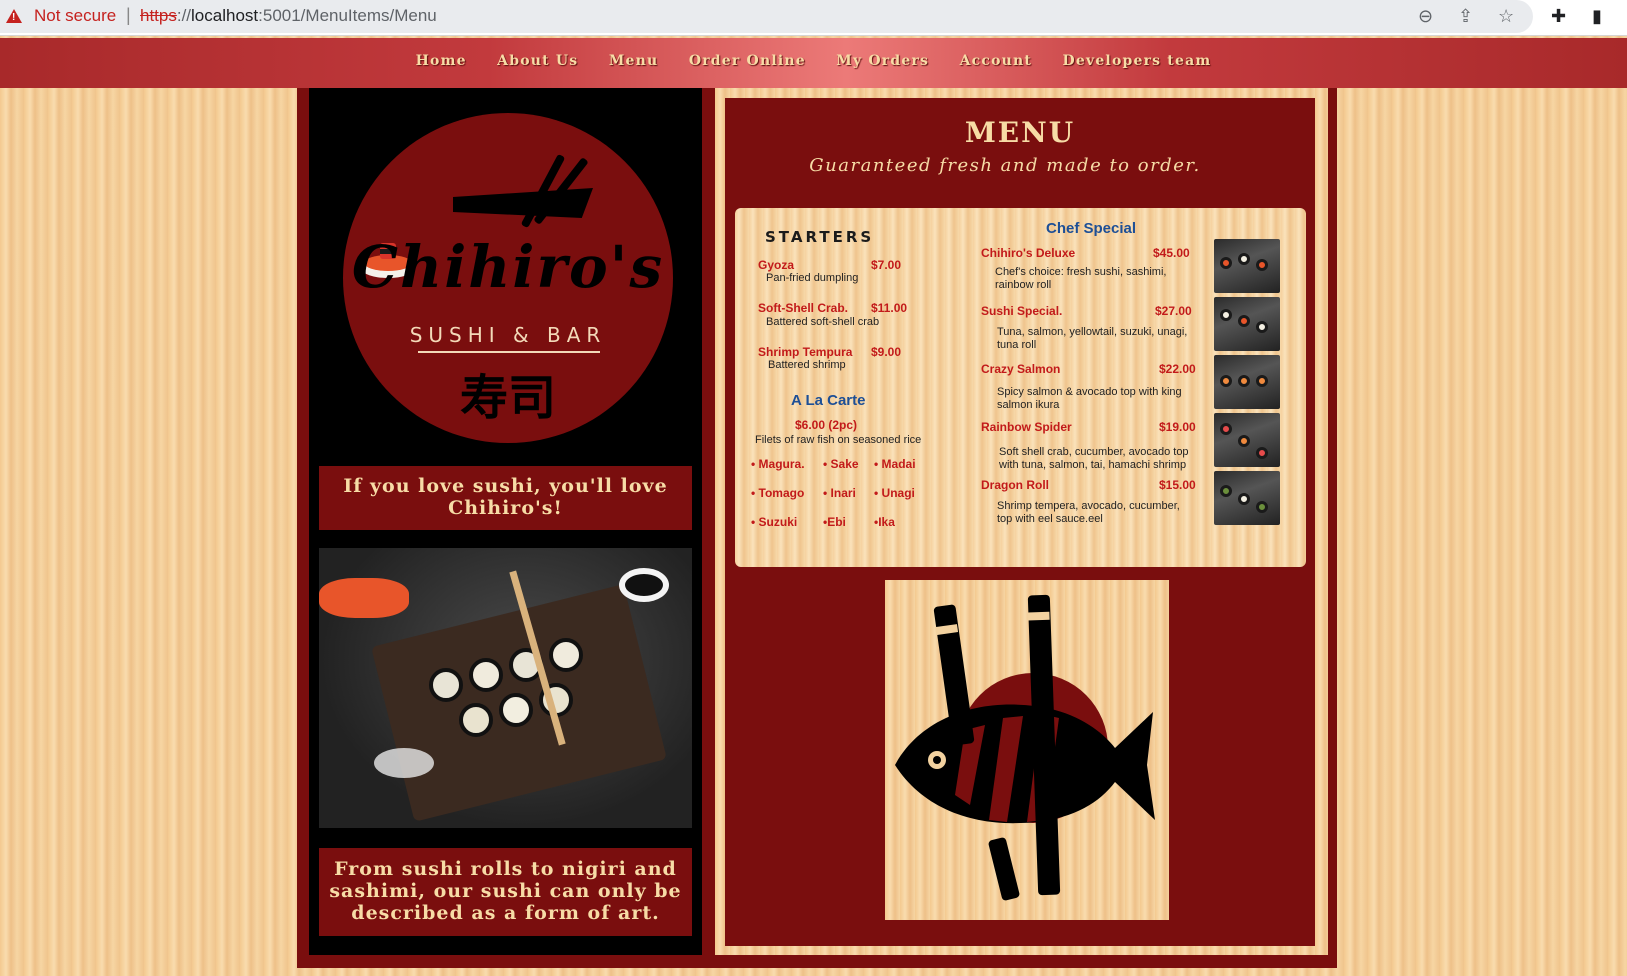  What do you see at coordinates (1005, 165) in the screenshot?
I see `menu-subtitle: Guaranteed fresh and made to order.` at bounding box center [1005, 165].